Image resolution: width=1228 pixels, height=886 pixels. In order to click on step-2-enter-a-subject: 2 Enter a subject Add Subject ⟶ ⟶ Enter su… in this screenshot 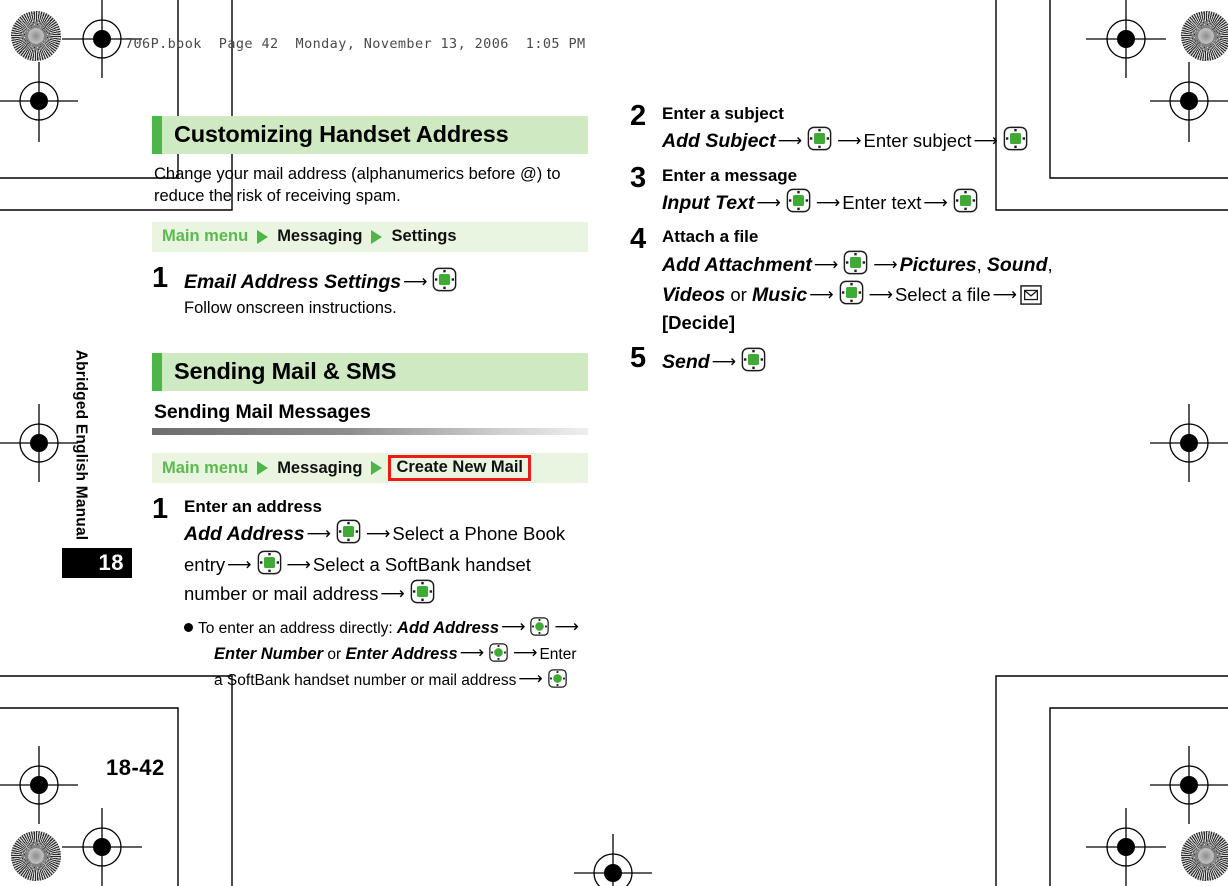, I will do `click(850, 128)`.